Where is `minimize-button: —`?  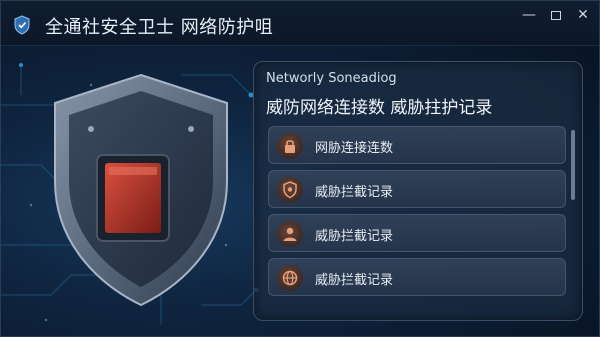 minimize-button: — is located at coordinates (529, 15).